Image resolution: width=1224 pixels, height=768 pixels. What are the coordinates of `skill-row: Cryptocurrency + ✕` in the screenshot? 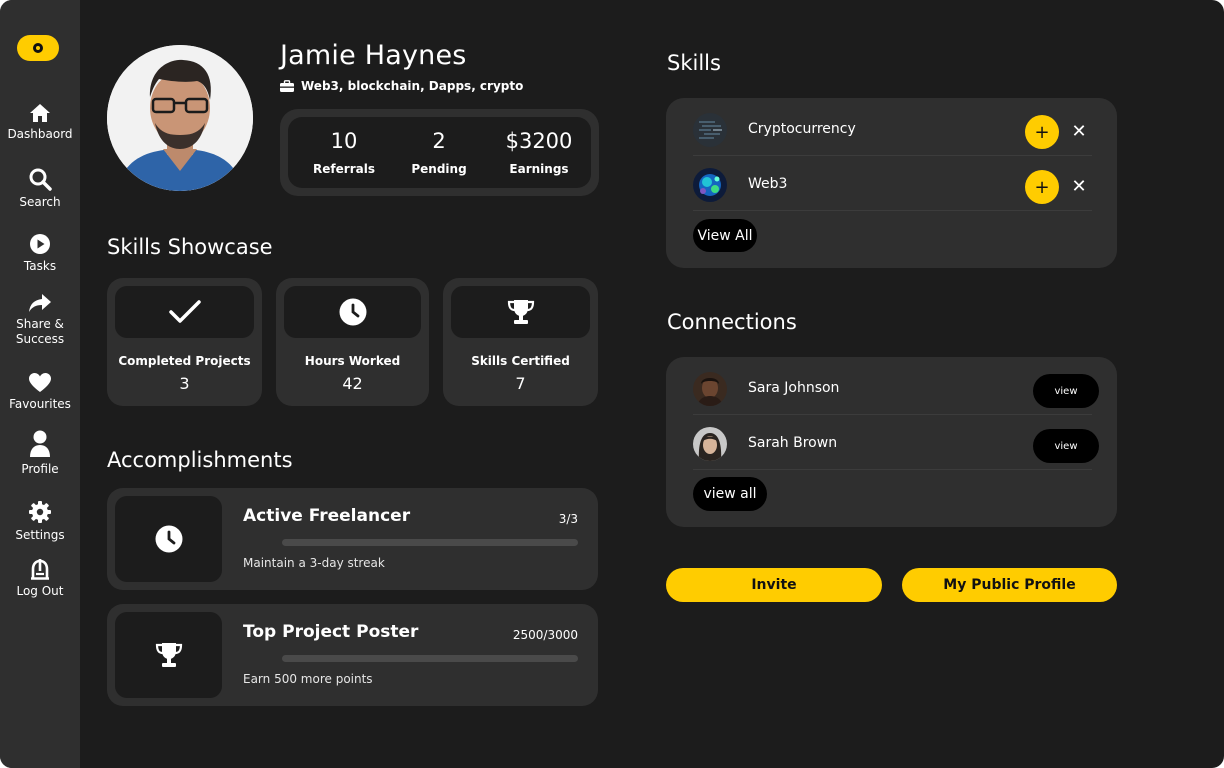 It's located at (892, 128).